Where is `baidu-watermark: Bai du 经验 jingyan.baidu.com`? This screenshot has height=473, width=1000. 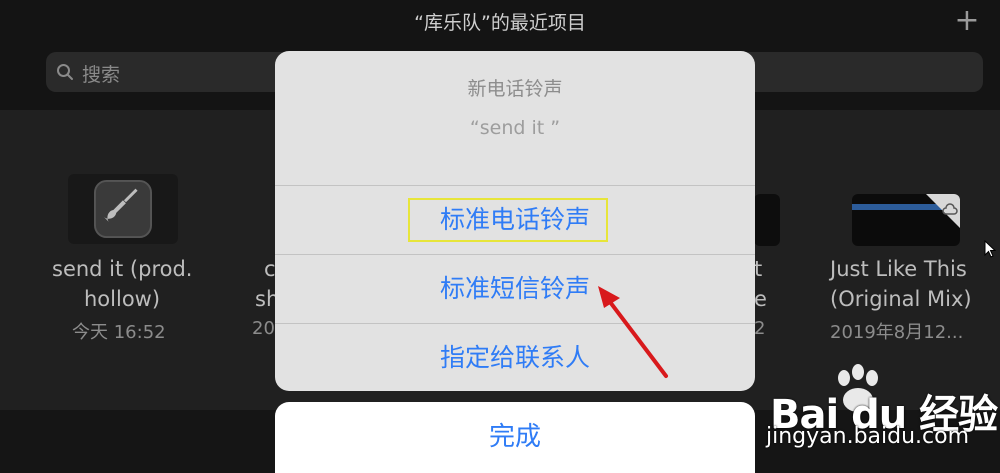 baidu-watermark: Bai du 经验 jingyan.baidu.com is located at coordinates (870, 417).